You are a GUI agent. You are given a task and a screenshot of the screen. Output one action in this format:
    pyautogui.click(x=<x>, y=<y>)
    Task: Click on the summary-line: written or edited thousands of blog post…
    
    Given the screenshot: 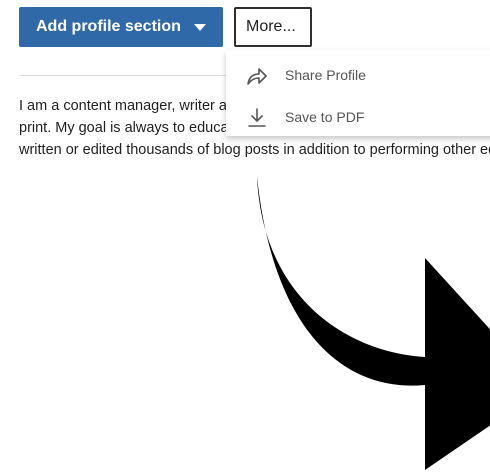 What is the action you would take?
    pyautogui.click(x=254, y=150)
    